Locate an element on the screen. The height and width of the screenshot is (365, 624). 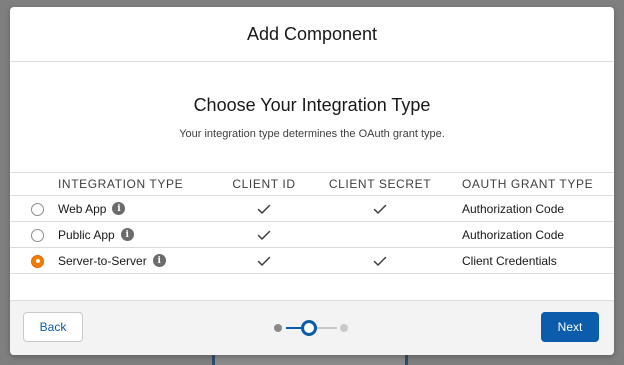
client-secret-header: CLIENT SECRET is located at coordinates (380, 184).